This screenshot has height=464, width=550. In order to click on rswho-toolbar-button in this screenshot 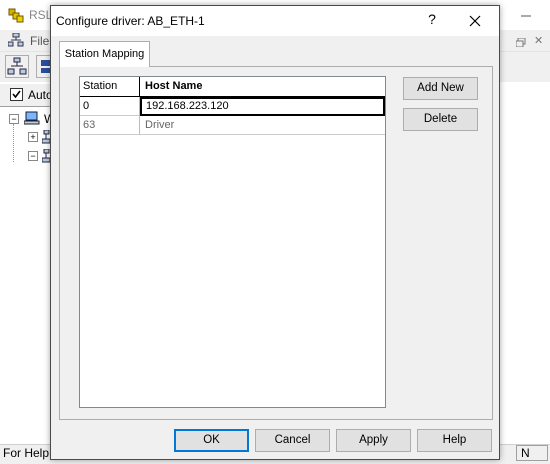, I will do `click(17, 66)`.